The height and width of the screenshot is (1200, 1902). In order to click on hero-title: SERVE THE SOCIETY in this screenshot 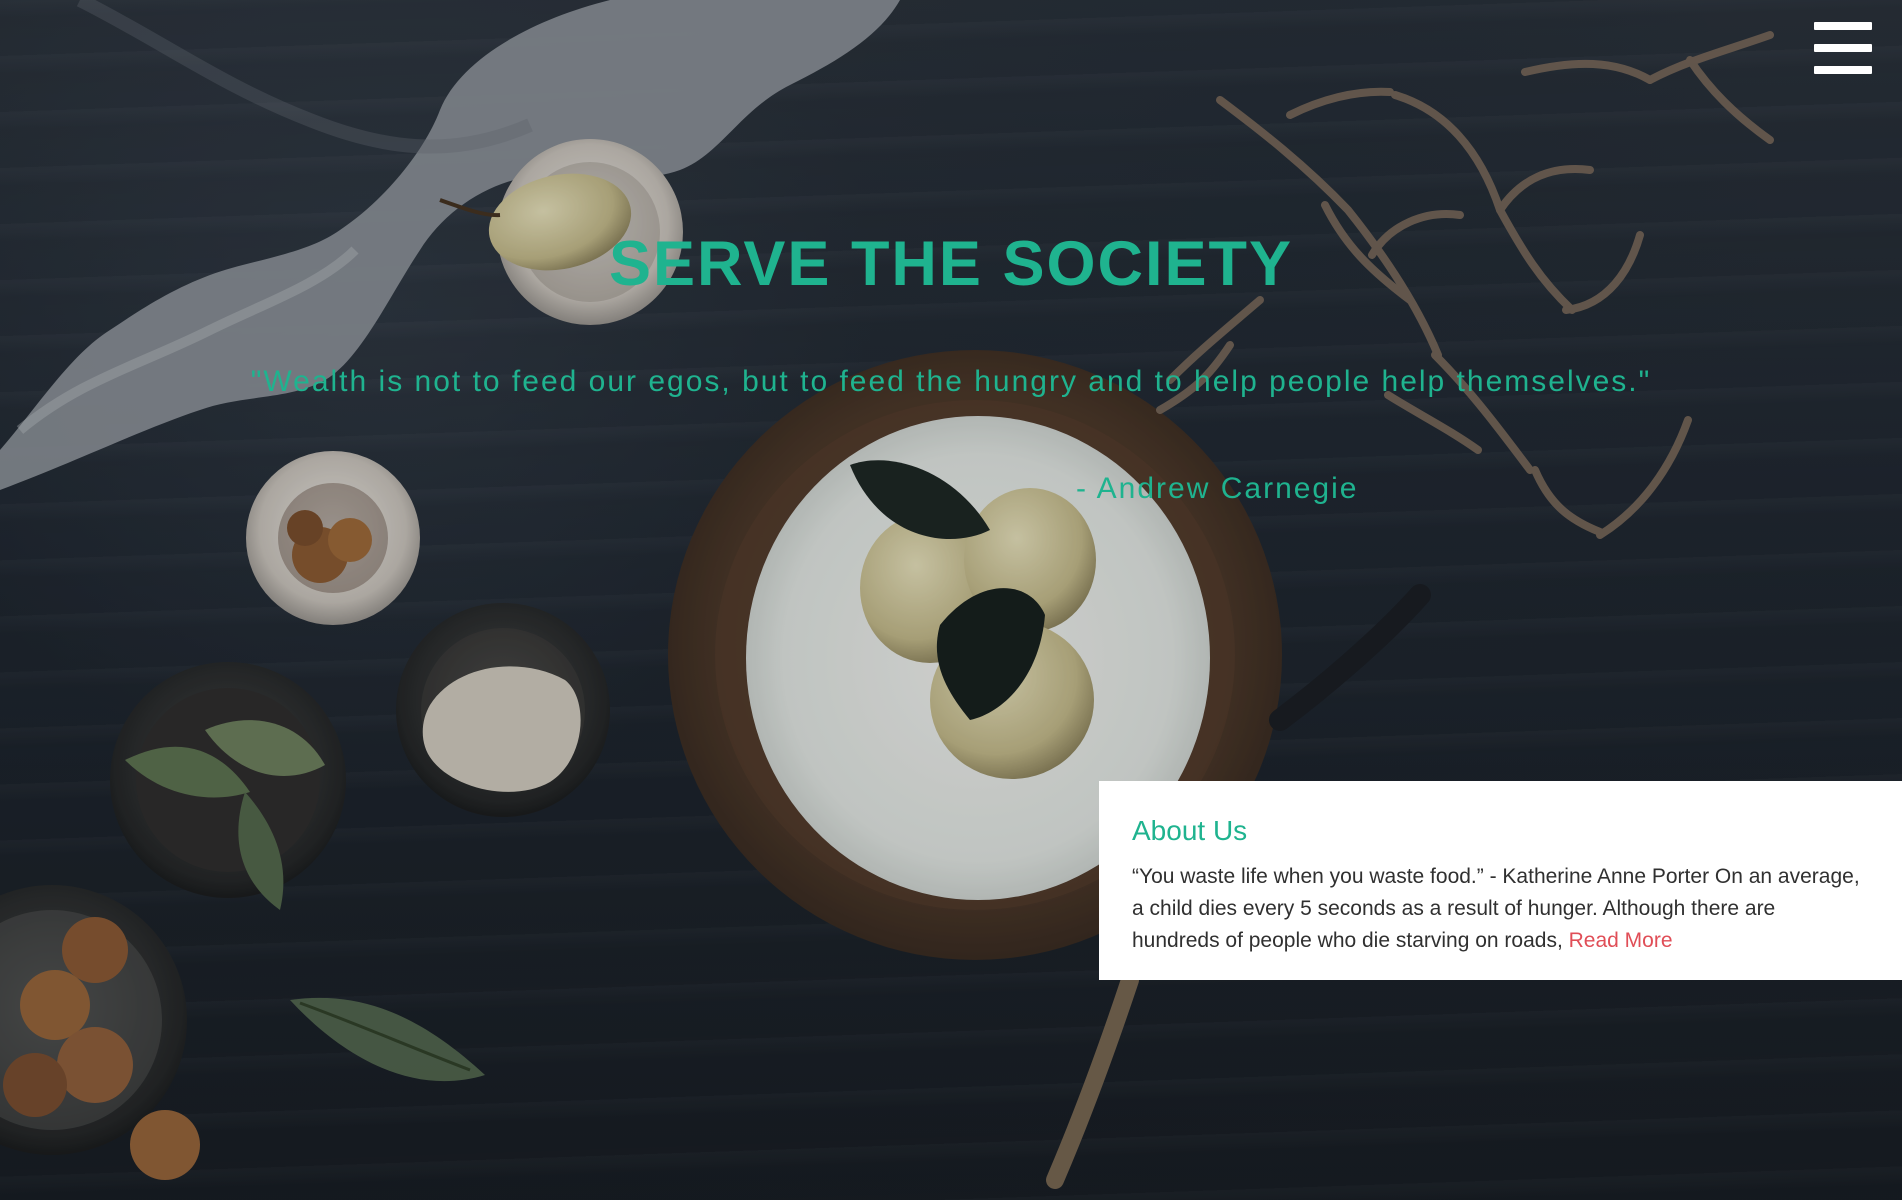, I will do `click(951, 264)`.